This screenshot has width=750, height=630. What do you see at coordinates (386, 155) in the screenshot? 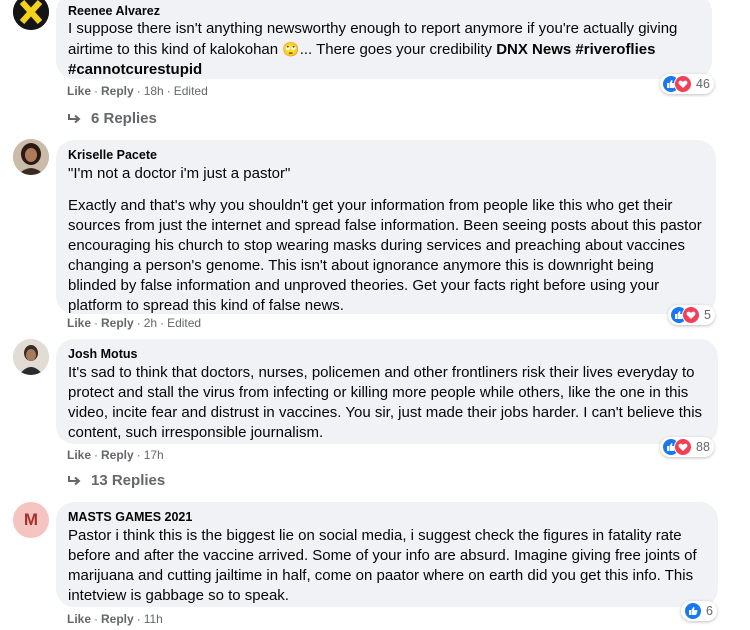
I see `comment-author: Kriselle Pacete` at bounding box center [386, 155].